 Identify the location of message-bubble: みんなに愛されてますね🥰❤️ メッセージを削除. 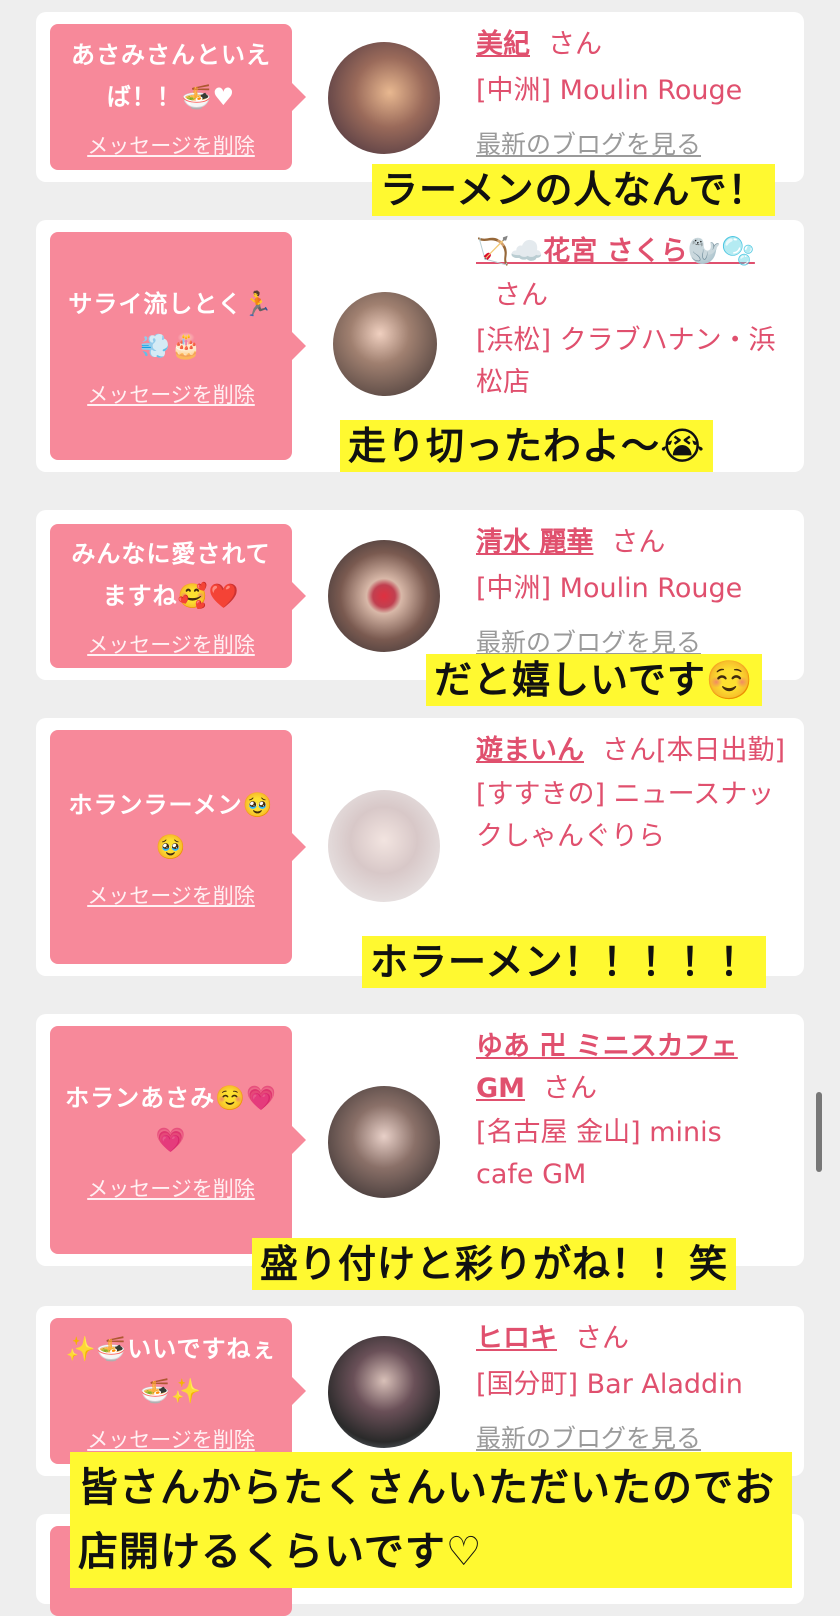
(178, 596).